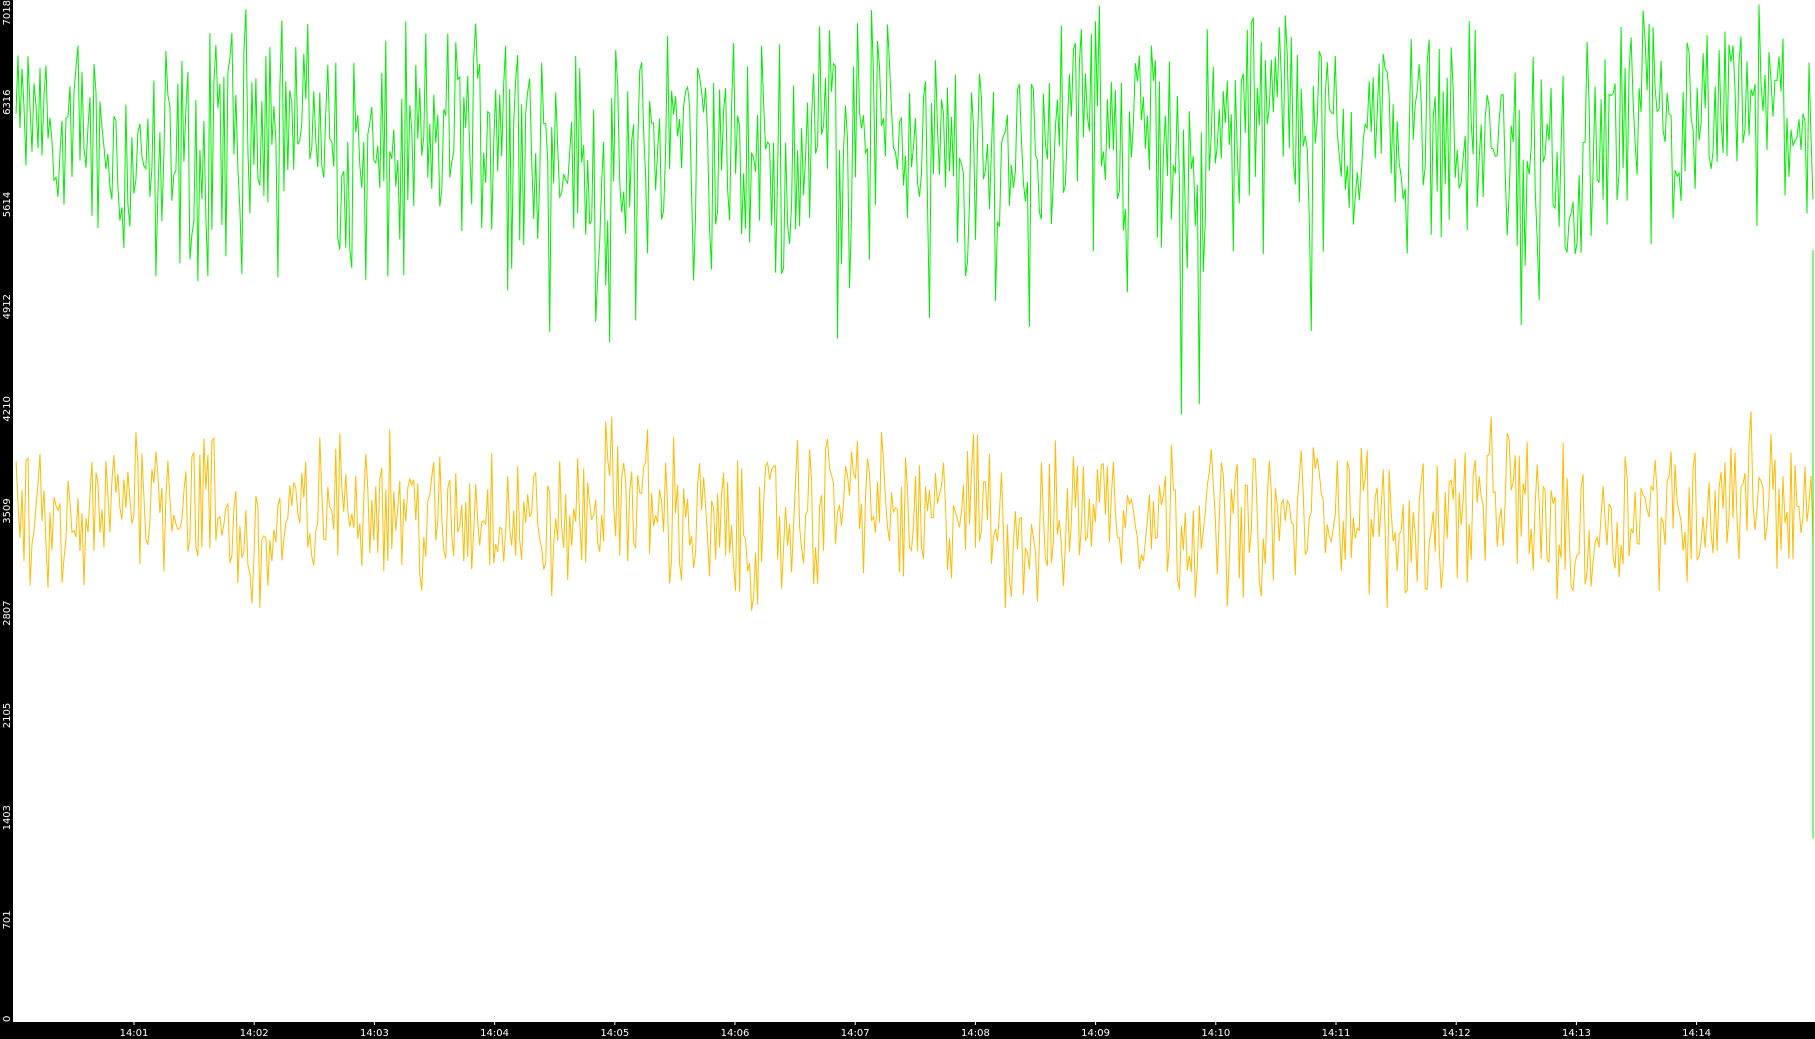  What do you see at coordinates (7, 408) in the screenshot?
I see `y-tick-label: 4210` at bounding box center [7, 408].